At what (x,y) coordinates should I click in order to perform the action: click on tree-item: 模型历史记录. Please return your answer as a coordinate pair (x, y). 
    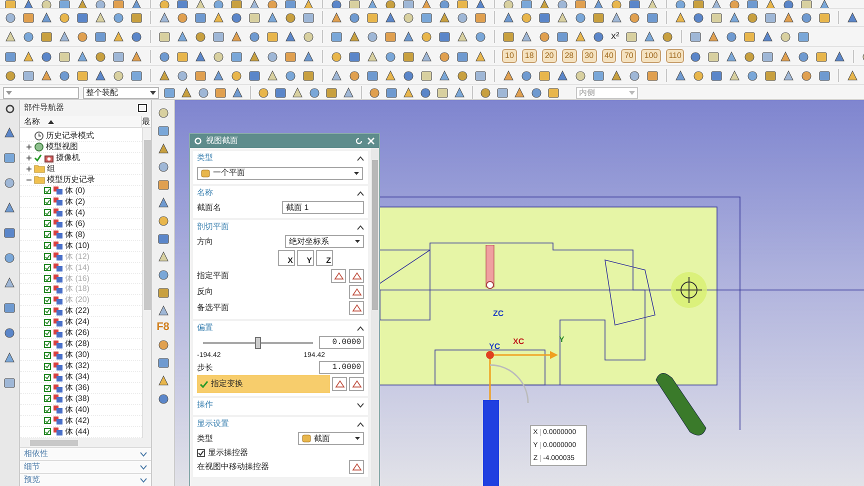
    Looking at the image, I should click on (81, 180).